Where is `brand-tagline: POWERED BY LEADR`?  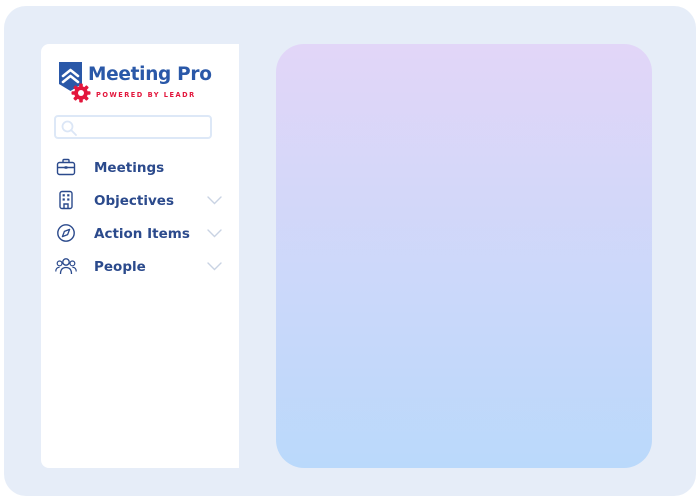
brand-tagline: POWERED BY LEADR is located at coordinates (146, 95).